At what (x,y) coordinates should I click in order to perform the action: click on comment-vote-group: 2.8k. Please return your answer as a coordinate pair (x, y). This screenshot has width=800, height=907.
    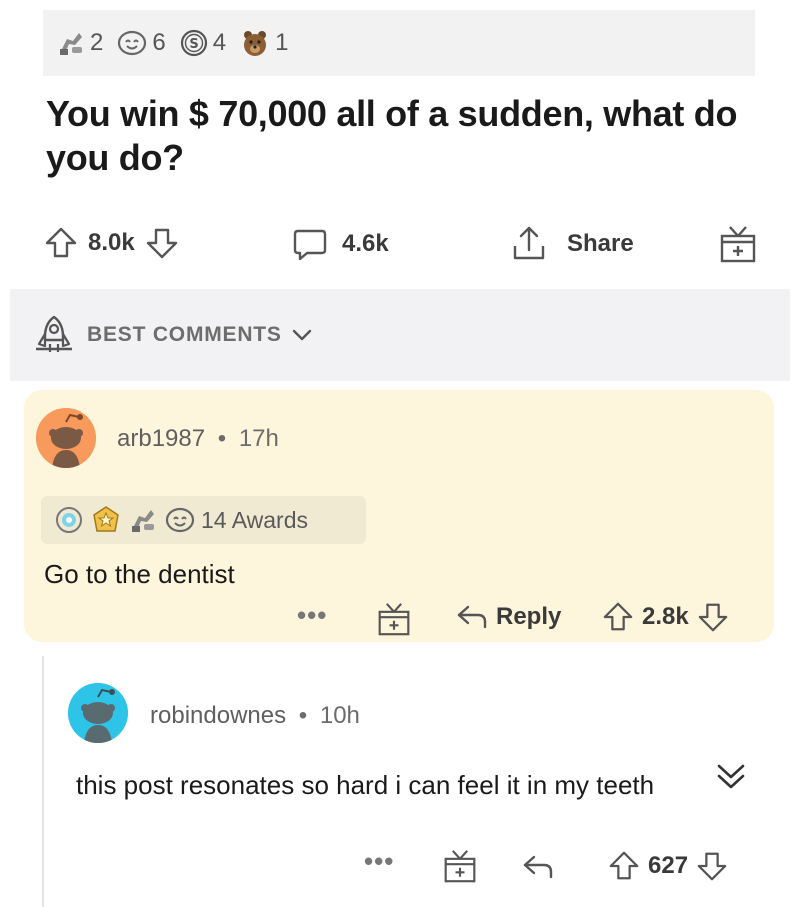
    Looking at the image, I should click on (665, 617).